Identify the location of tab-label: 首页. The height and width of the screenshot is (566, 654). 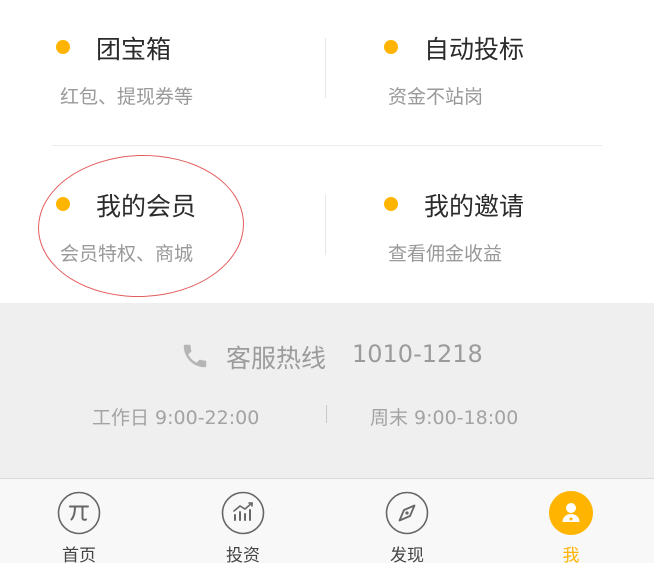
(79, 556).